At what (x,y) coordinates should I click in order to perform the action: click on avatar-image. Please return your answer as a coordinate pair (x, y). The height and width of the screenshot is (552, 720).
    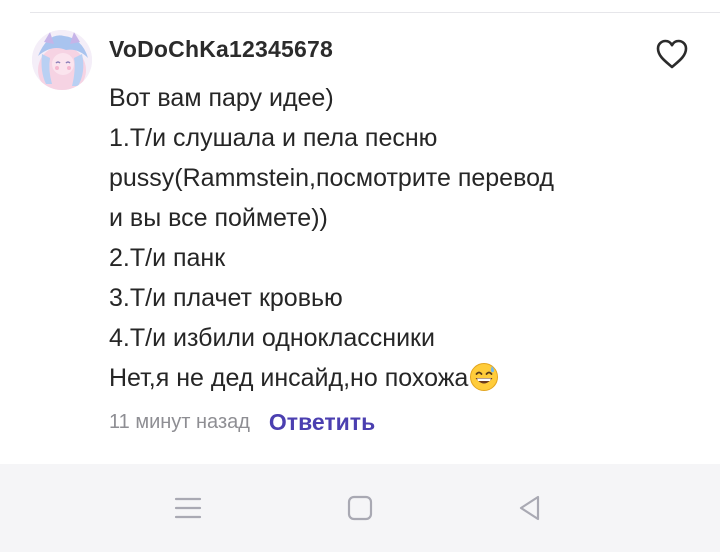
    Looking at the image, I should click on (62, 60).